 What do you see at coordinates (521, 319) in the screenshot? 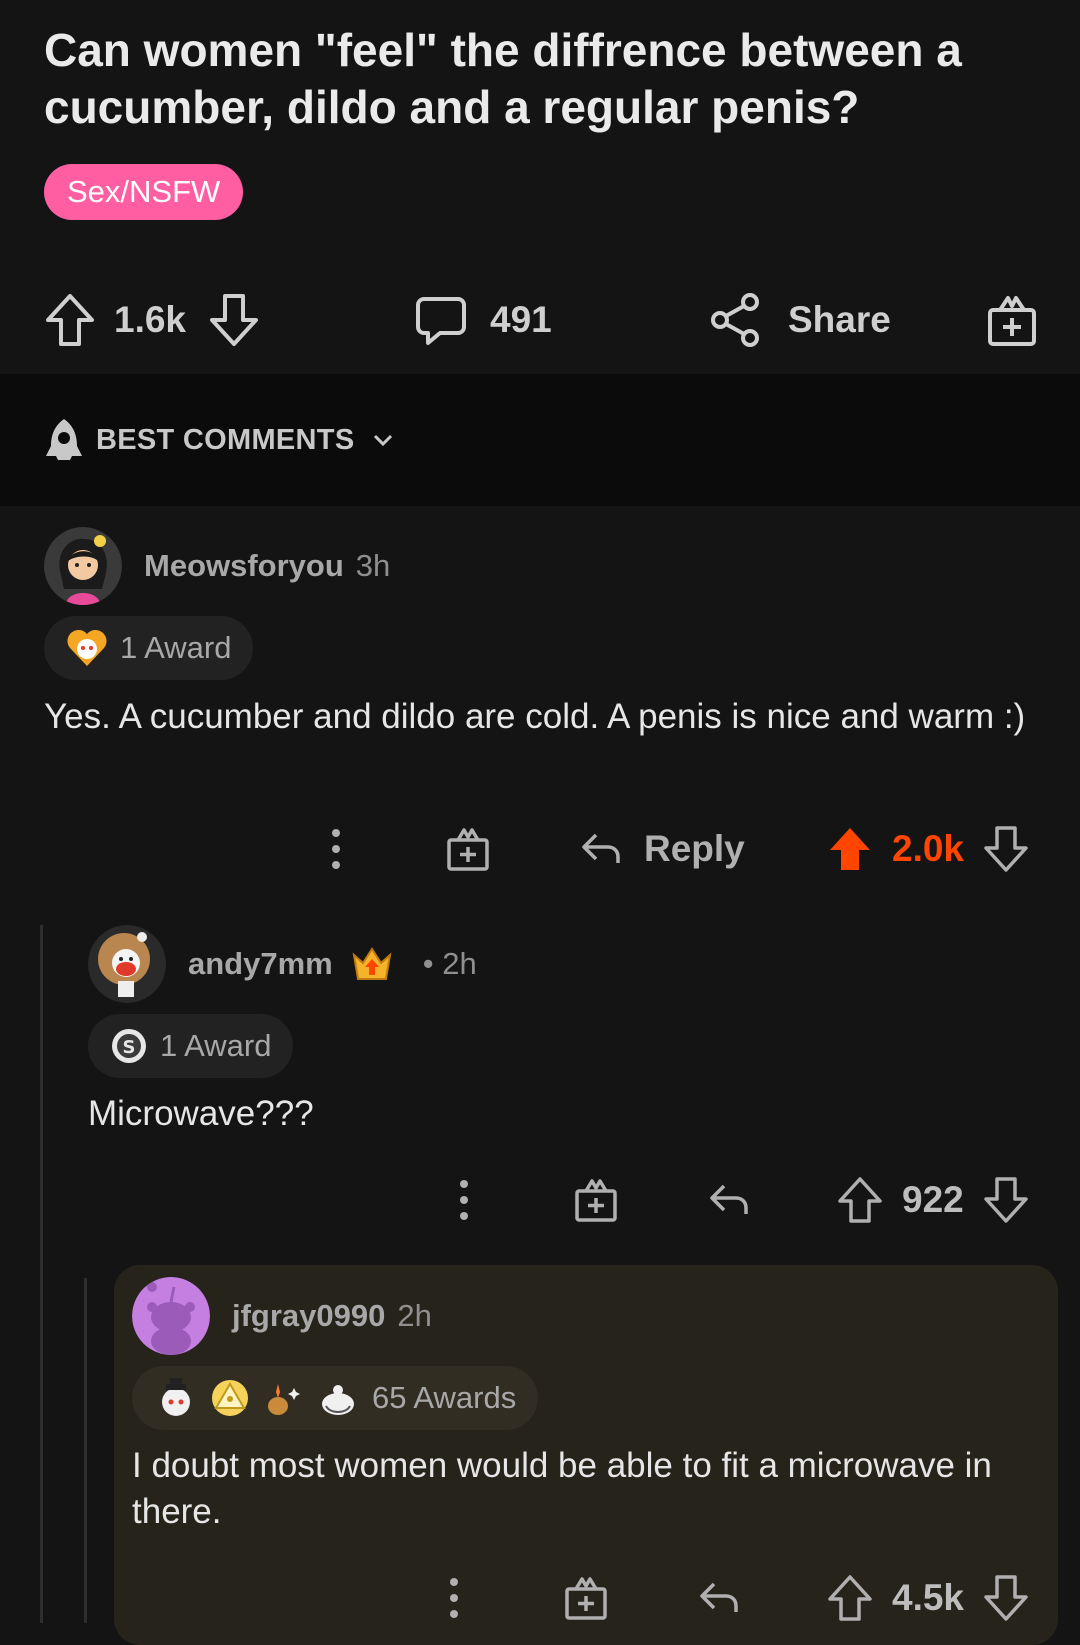
I see `post-comment-count: 491` at bounding box center [521, 319].